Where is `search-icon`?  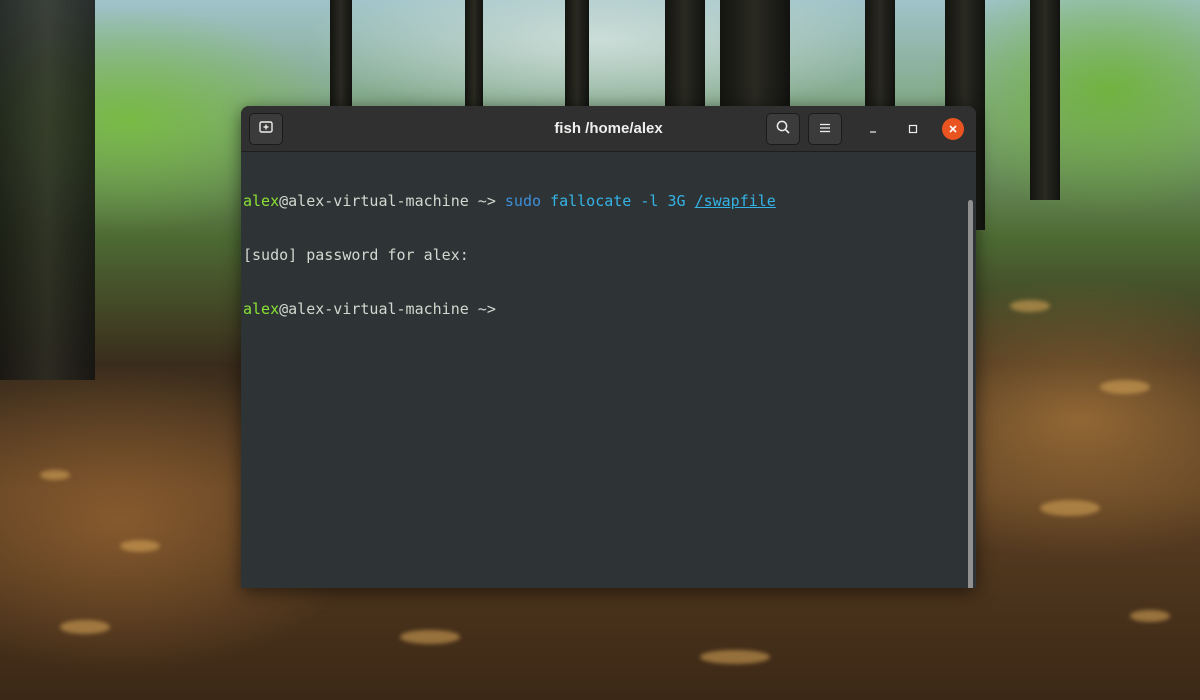 search-icon is located at coordinates (783, 129).